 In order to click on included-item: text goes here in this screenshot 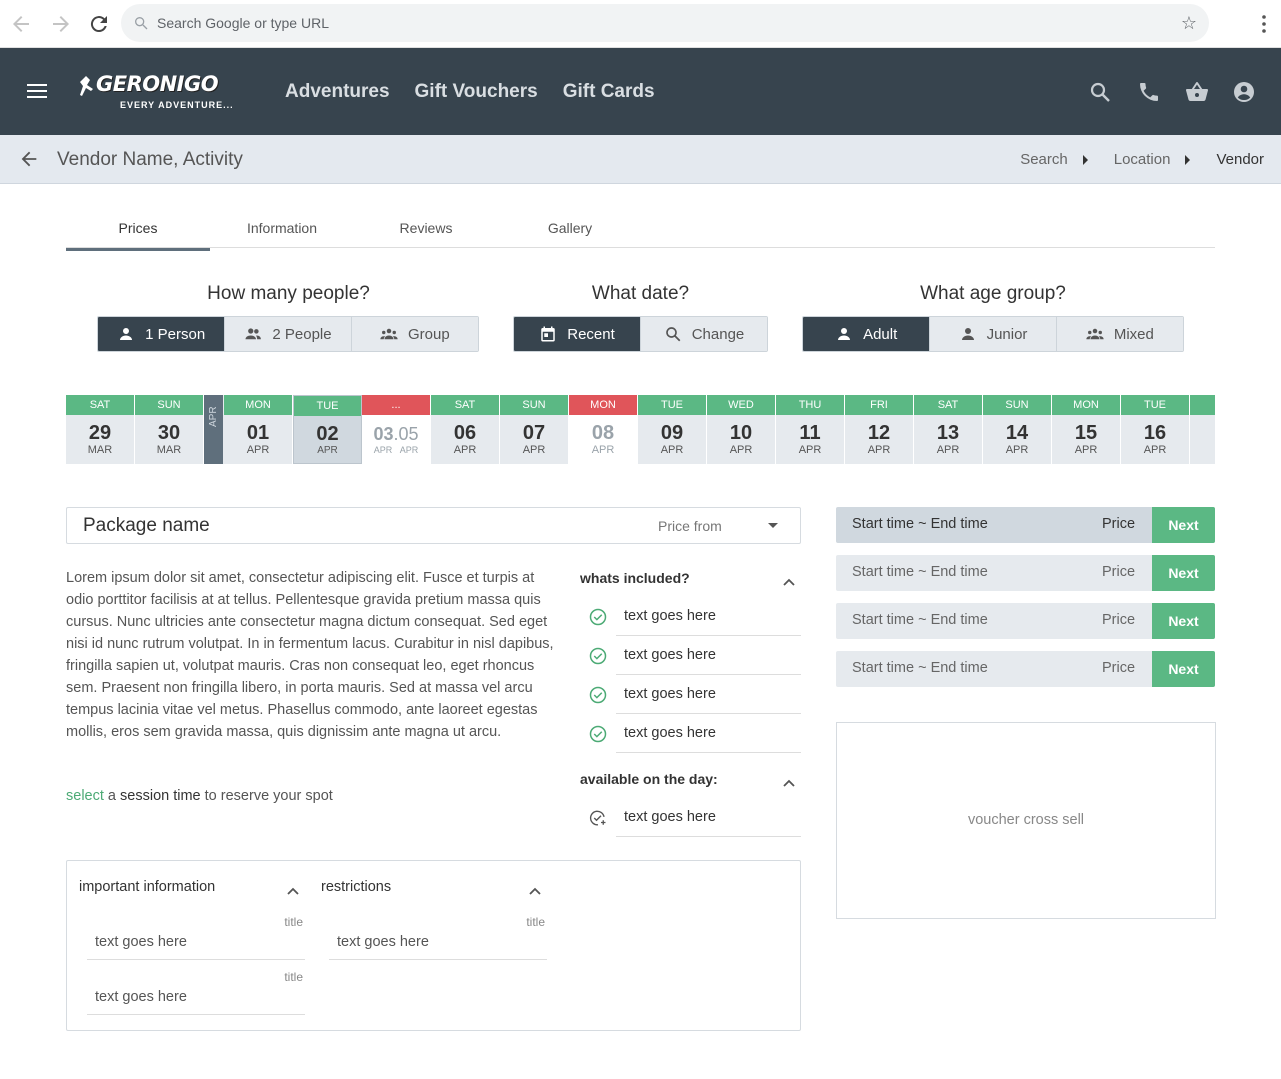, I will do `click(690, 733)`.